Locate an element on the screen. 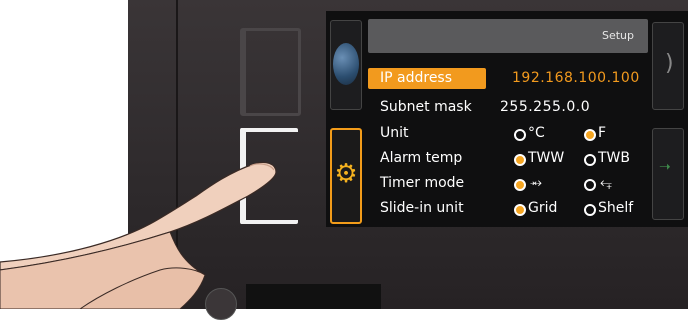 The width and height of the screenshot is (688, 320). bracket-icon: ) is located at coordinates (669, 63).